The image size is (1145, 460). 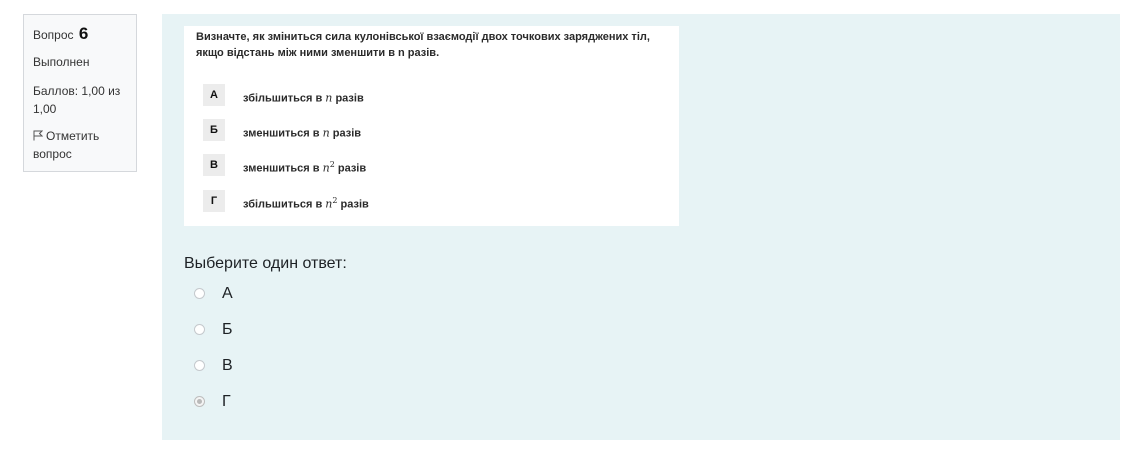 What do you see at coordinates (53, 35) in the screenshot?
I see `question-label: Вопрос` at bounding box center [53, 35].